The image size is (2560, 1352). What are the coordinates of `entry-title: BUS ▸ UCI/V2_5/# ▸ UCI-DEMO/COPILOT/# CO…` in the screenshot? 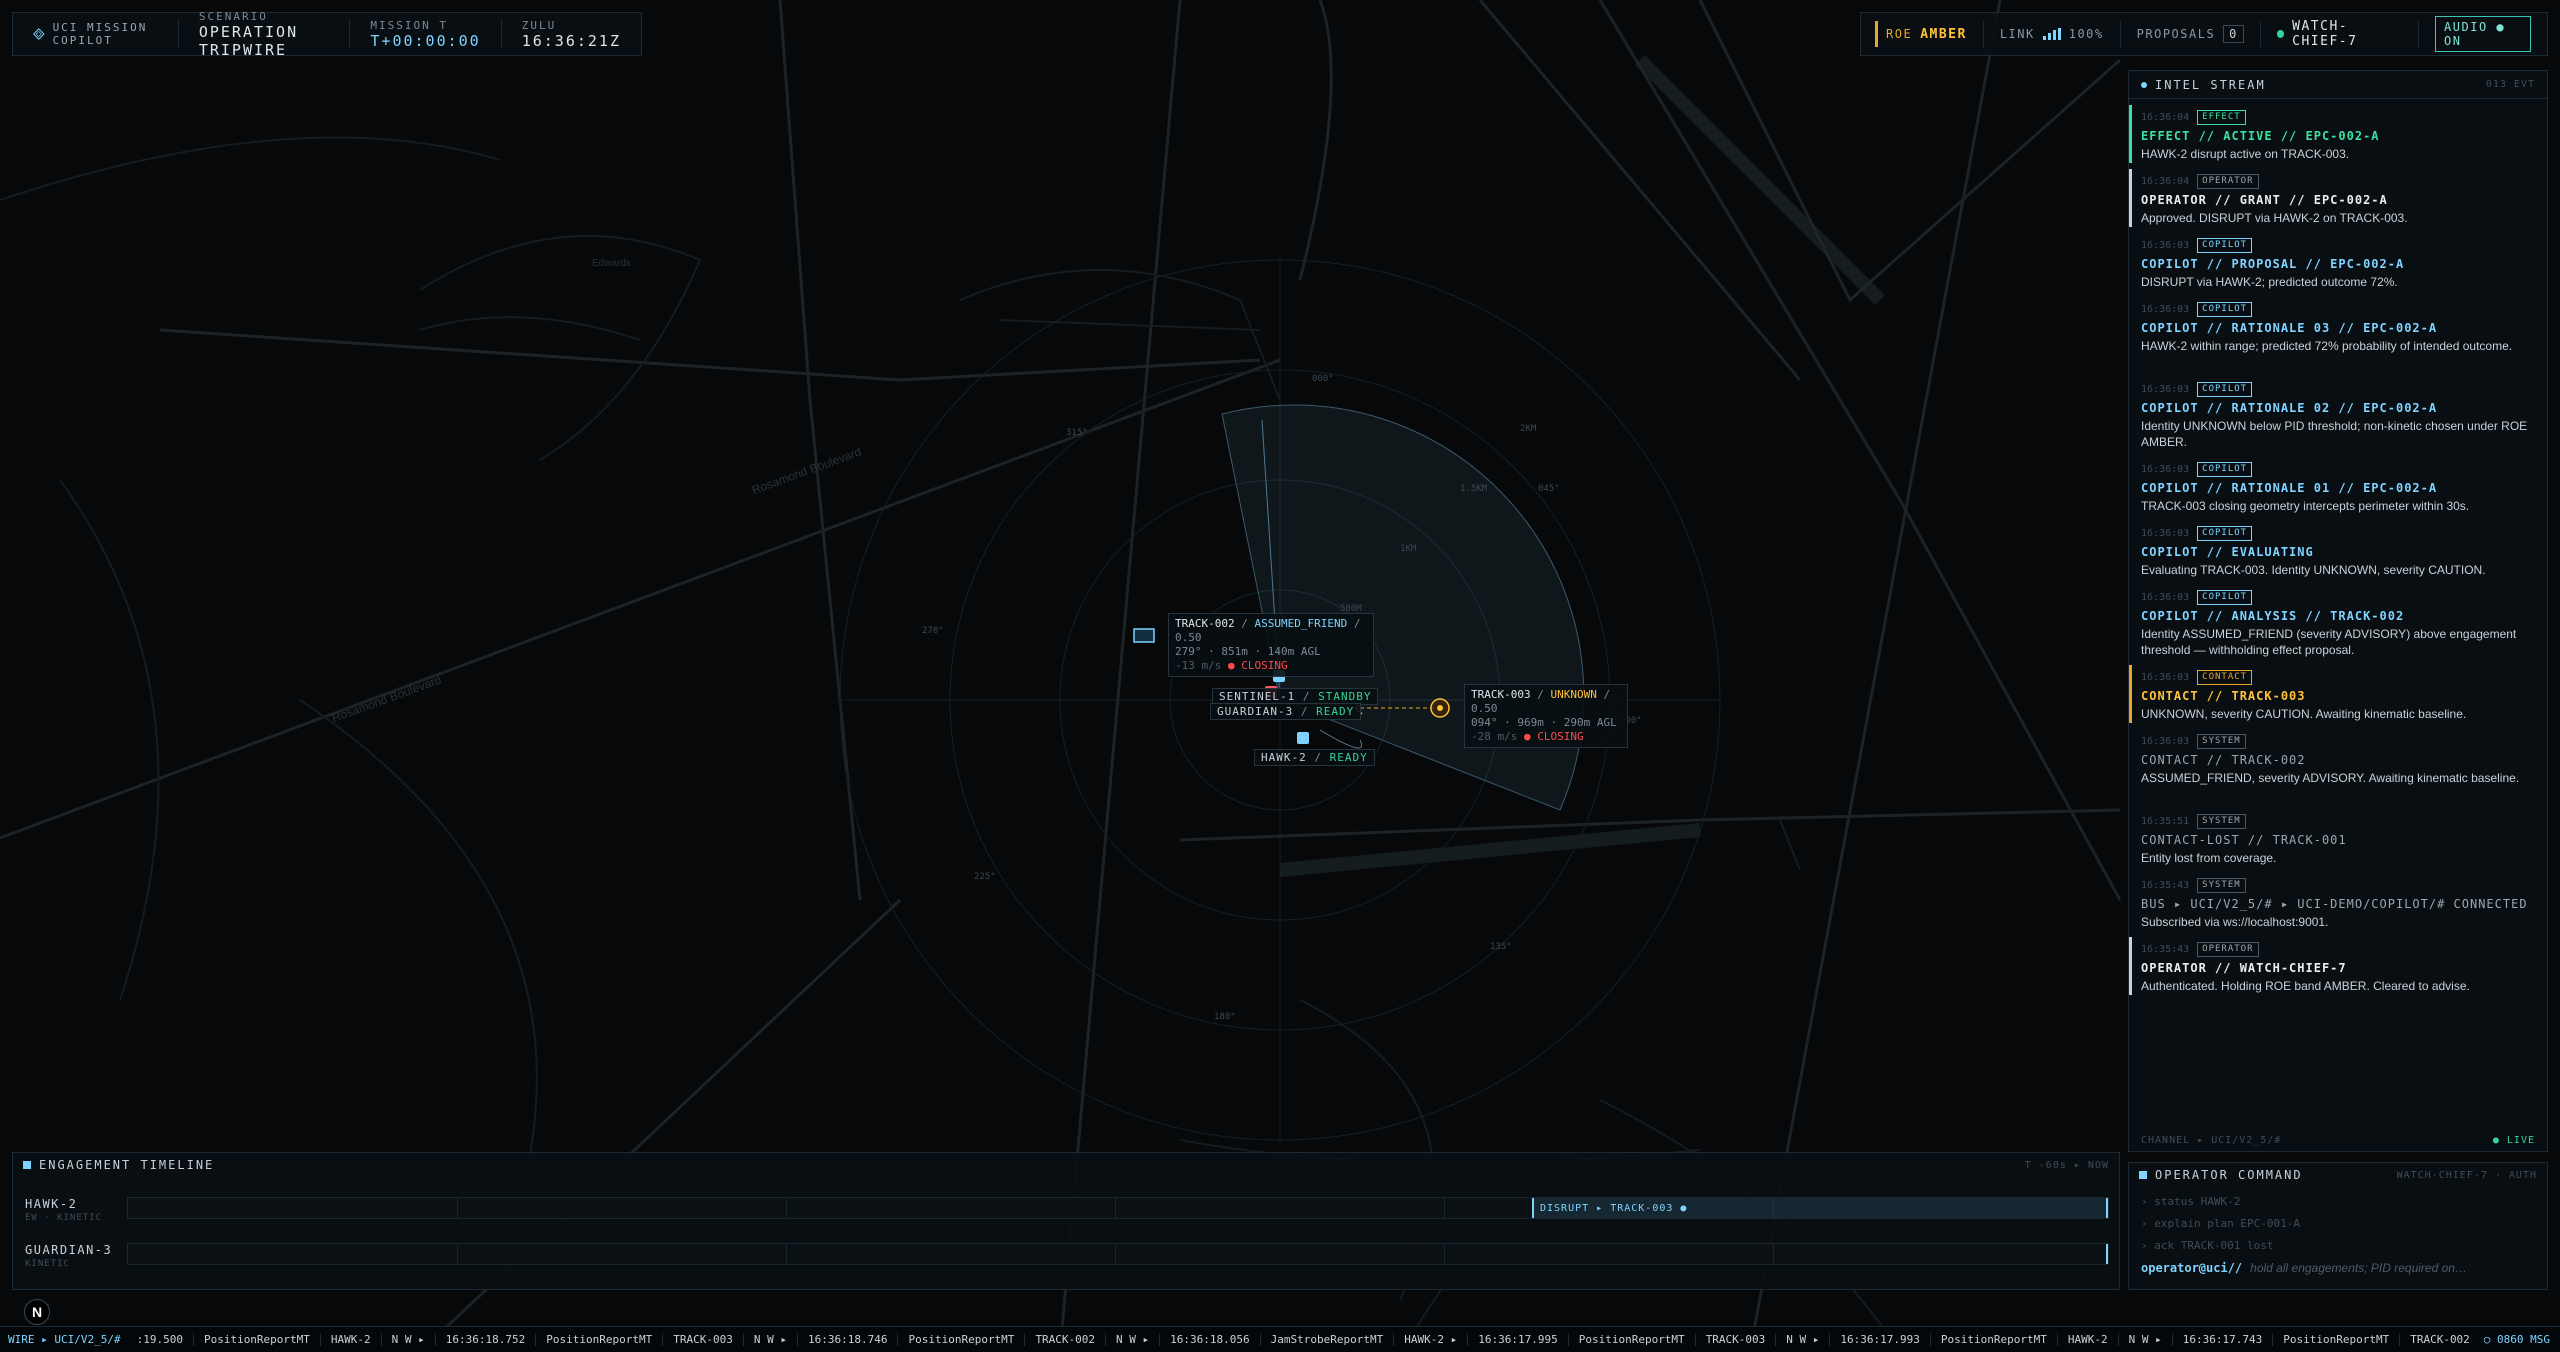 It's located at (2334, 904).